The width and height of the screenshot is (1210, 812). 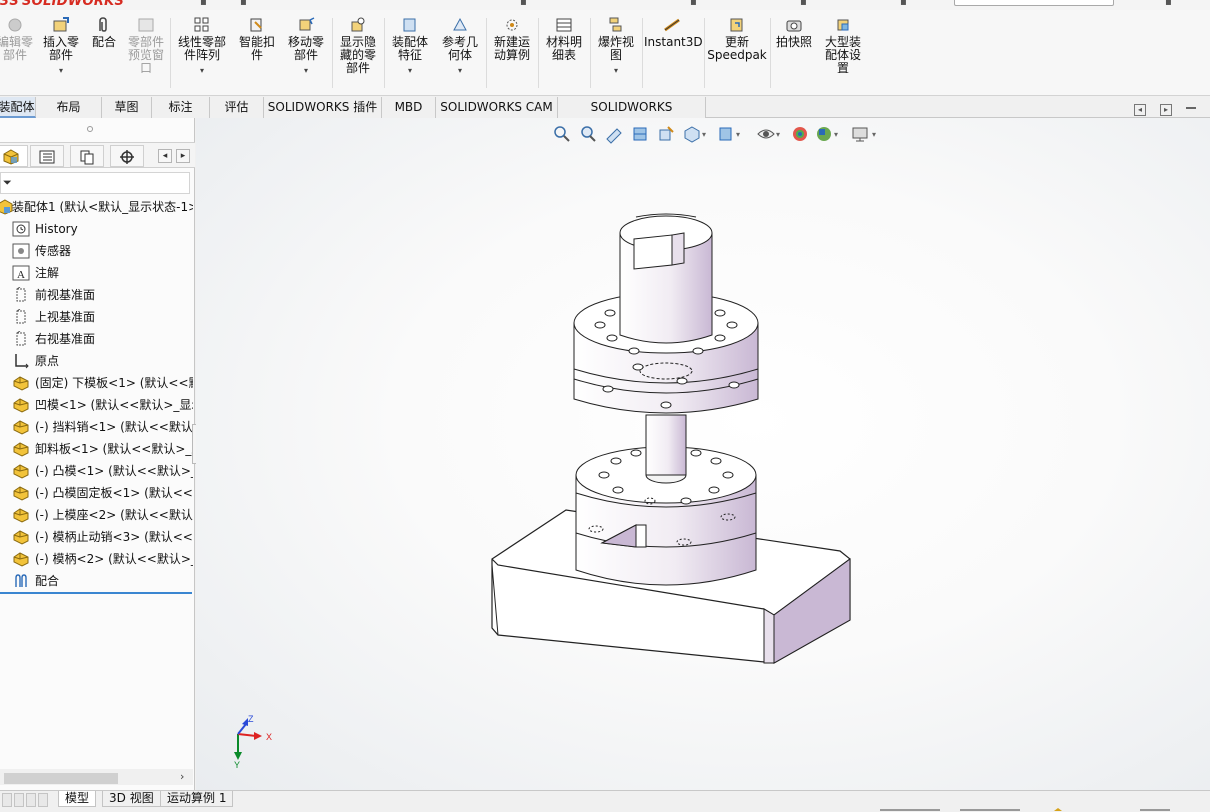 I want to click on tree-item-front-plane: 前视基准面, so click(x=96, y=295).